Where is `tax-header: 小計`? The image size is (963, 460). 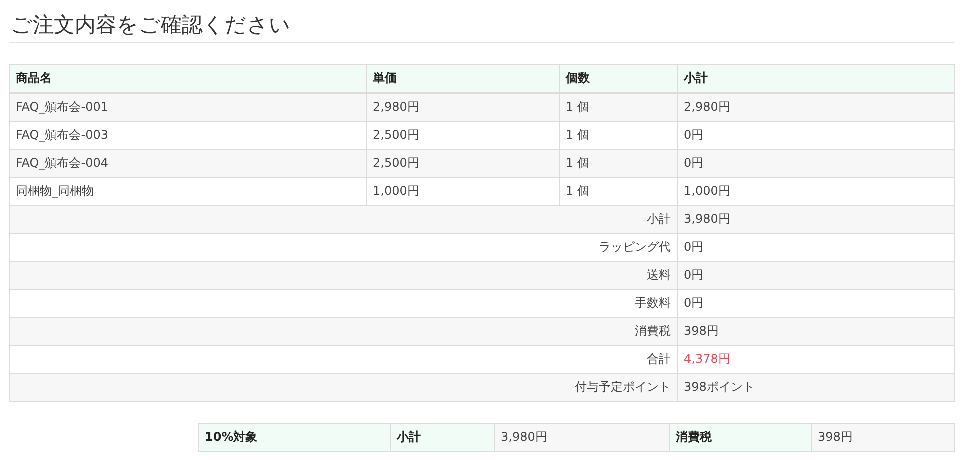
tax-header: 小計 is located at coordinates (442, 438).